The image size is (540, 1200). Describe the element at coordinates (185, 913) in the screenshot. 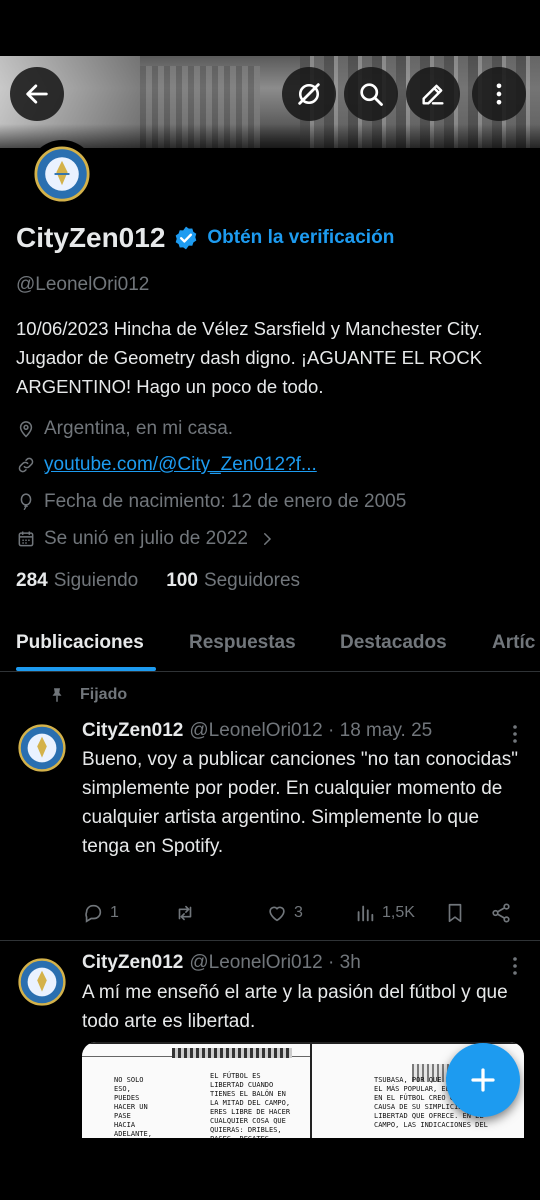

I see `retweet-icon` at that location.